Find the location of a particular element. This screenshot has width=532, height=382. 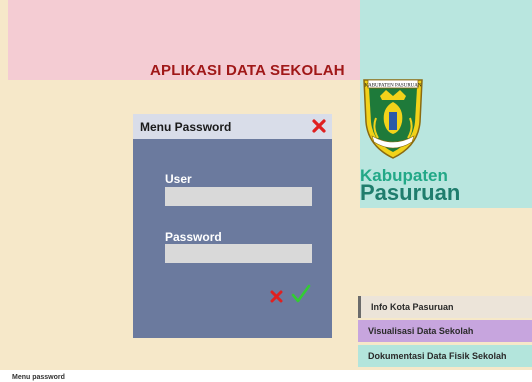

user-input is located at coordinates (238, 196).